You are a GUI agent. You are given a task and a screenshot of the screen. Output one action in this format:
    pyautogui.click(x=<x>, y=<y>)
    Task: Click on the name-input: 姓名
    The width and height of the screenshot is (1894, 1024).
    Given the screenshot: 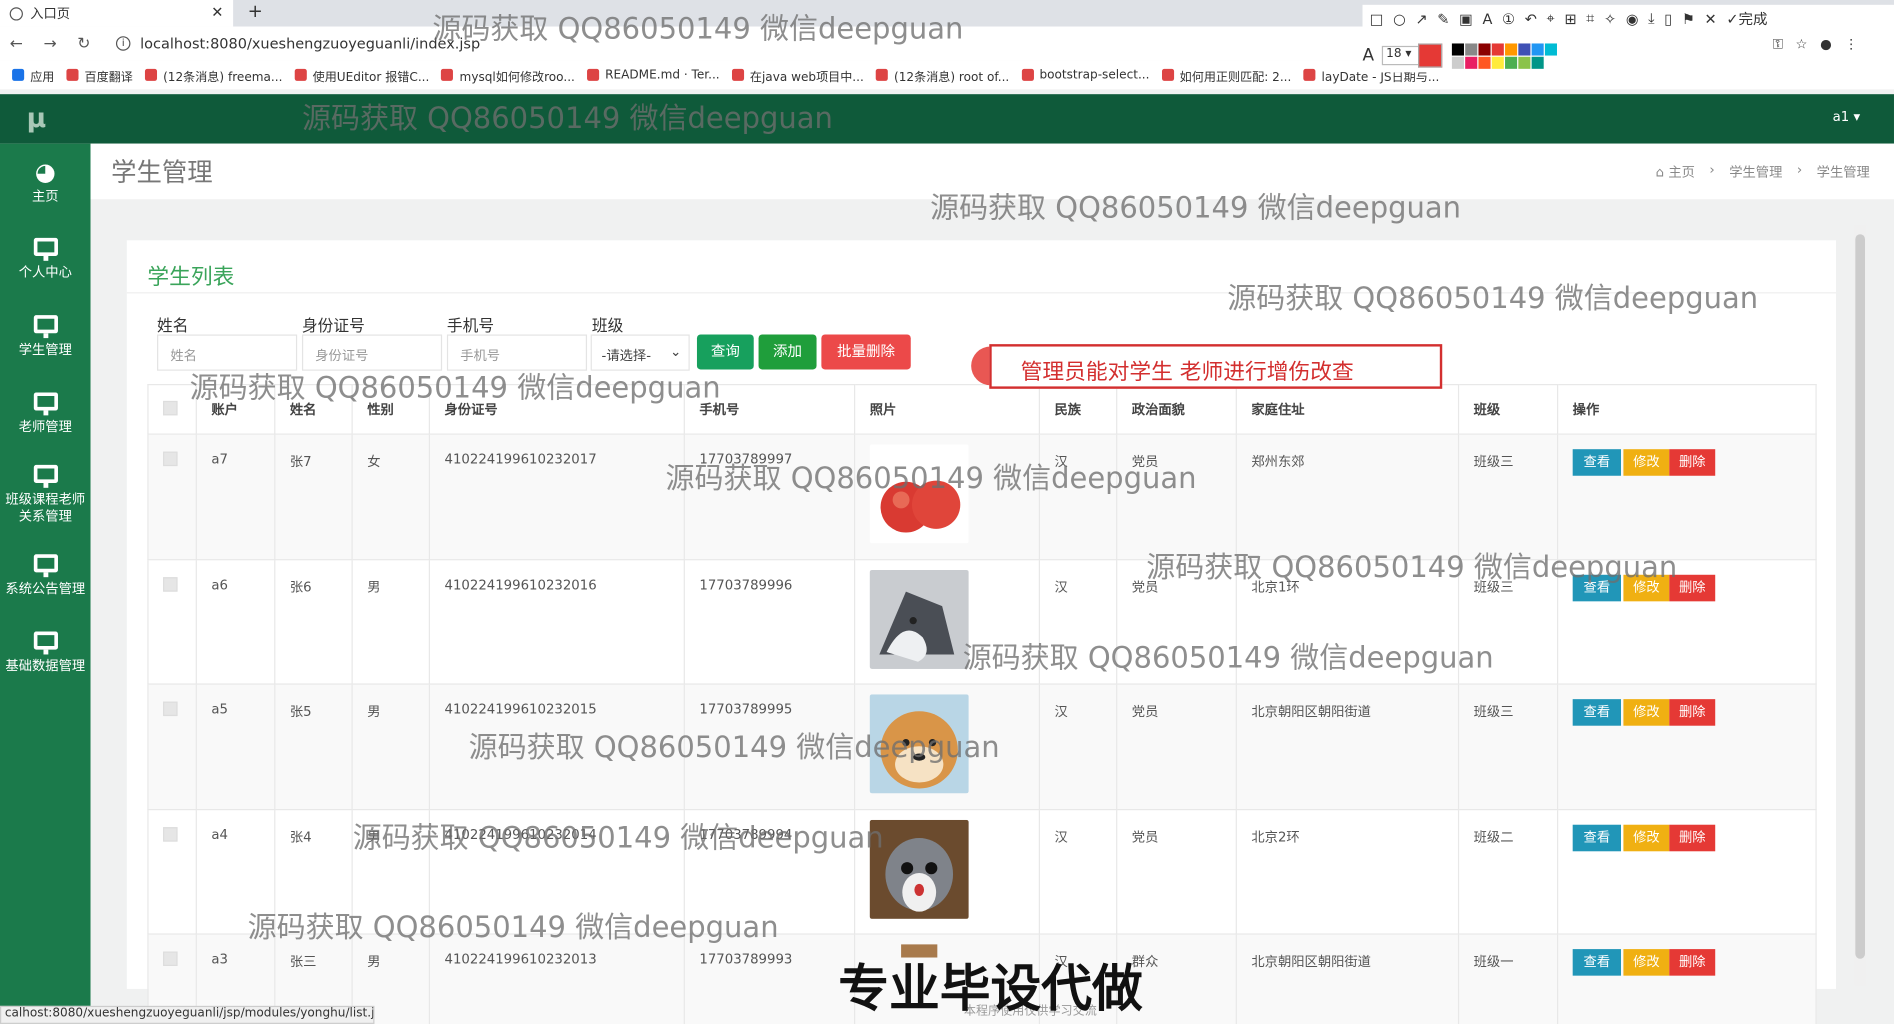 What is the action you would take?
    pyautogui.click(x=227, y=352)
    